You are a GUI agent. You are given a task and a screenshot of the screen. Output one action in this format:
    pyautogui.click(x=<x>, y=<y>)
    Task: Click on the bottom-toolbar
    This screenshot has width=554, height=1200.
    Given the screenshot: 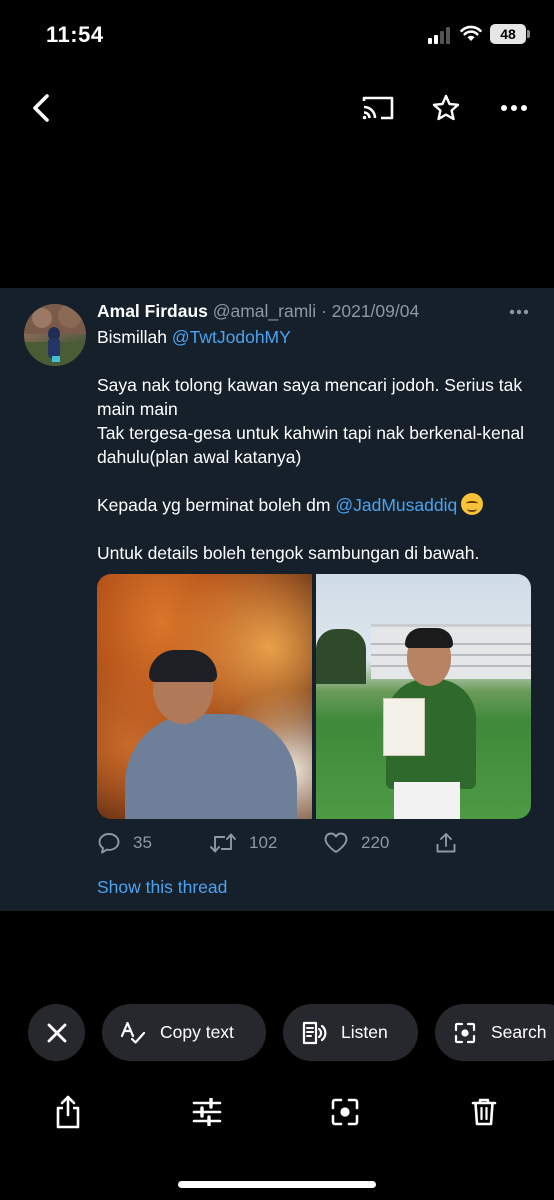 What is the action you would take?
    pyautogui.click(x=277, y=1112)
    